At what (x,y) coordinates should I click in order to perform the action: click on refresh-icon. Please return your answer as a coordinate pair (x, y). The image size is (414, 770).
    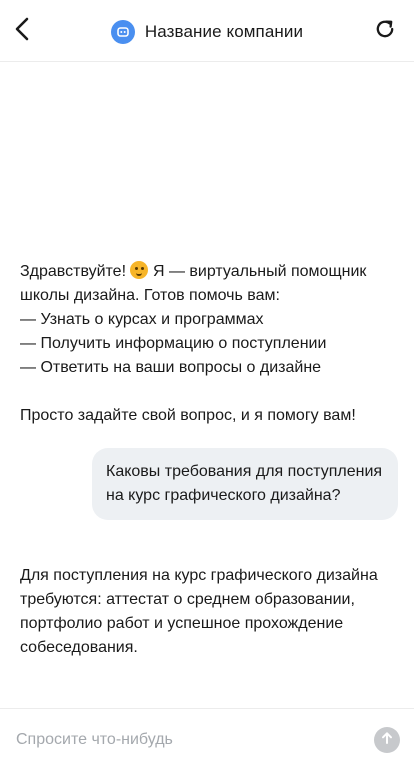
    Looking at the image, I should click on (385, 31).